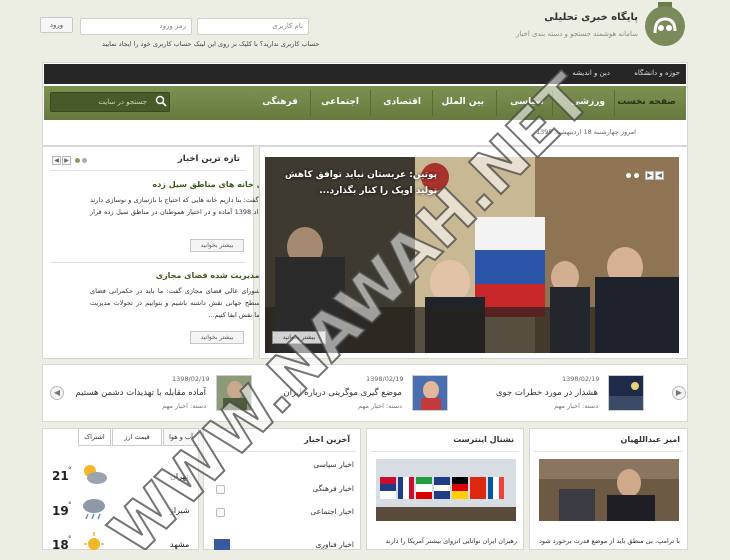  I want to click on strip-title: آماده مقابله با تهدیدات دشمن هستیم, so click(141, 393).